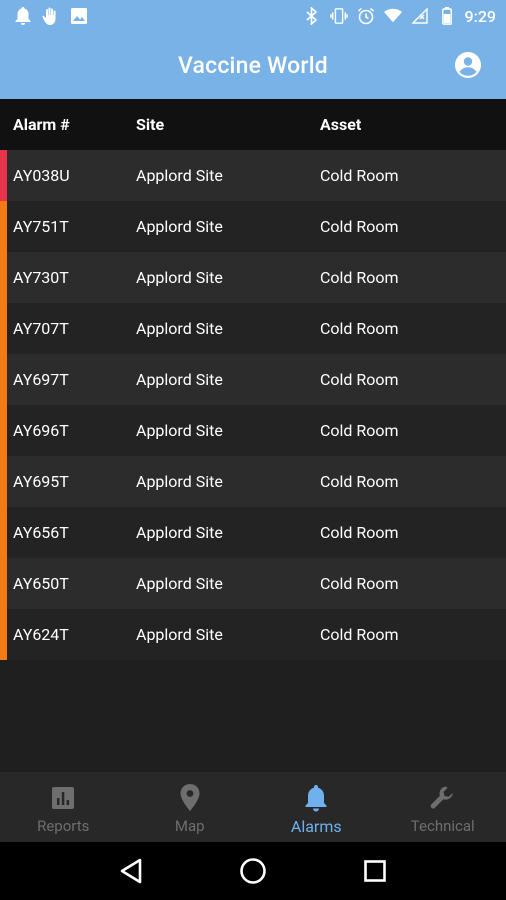  I want to click on recents-square-icon, so click(375, 871).